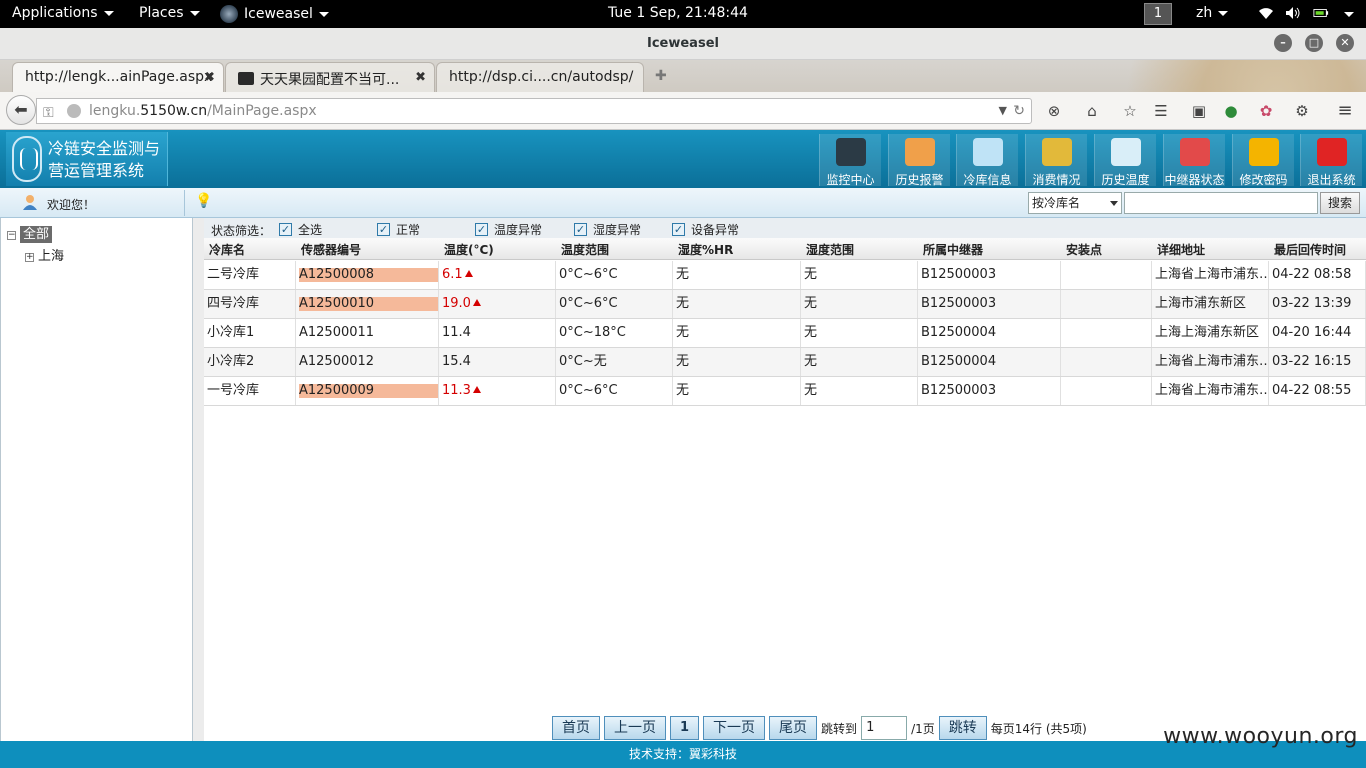  Describe the element at coordinates (1056, 160) in the screenshot. I see `nav-button-3: 消费情况` at that location.